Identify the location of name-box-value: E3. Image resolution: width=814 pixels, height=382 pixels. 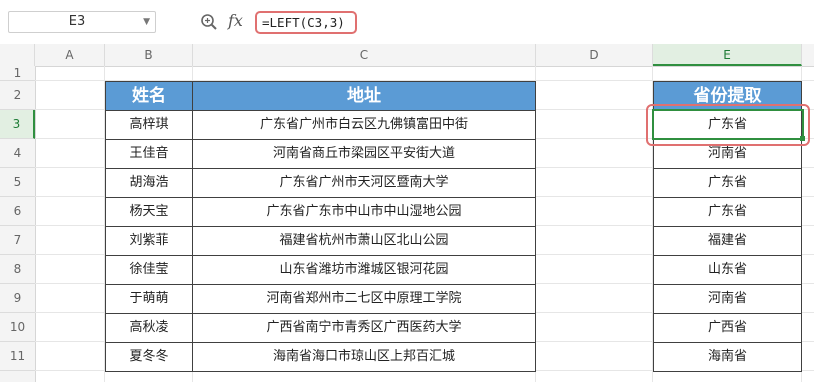
(77, 21).